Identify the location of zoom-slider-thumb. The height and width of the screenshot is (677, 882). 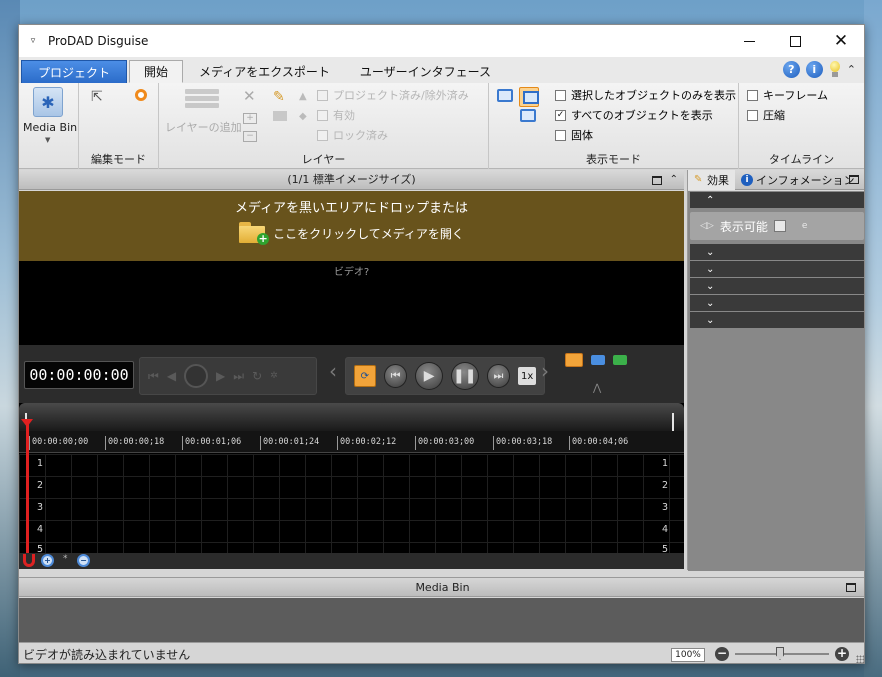
(780, 653).